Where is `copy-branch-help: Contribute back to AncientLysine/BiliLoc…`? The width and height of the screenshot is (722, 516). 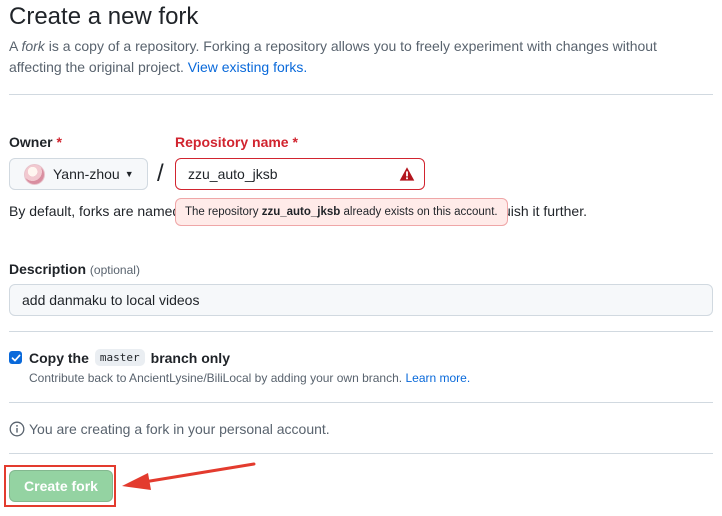 copy-branch-help: Contribute back to AncientLysine/BiliLoc… is located at coordinates (249, 378).